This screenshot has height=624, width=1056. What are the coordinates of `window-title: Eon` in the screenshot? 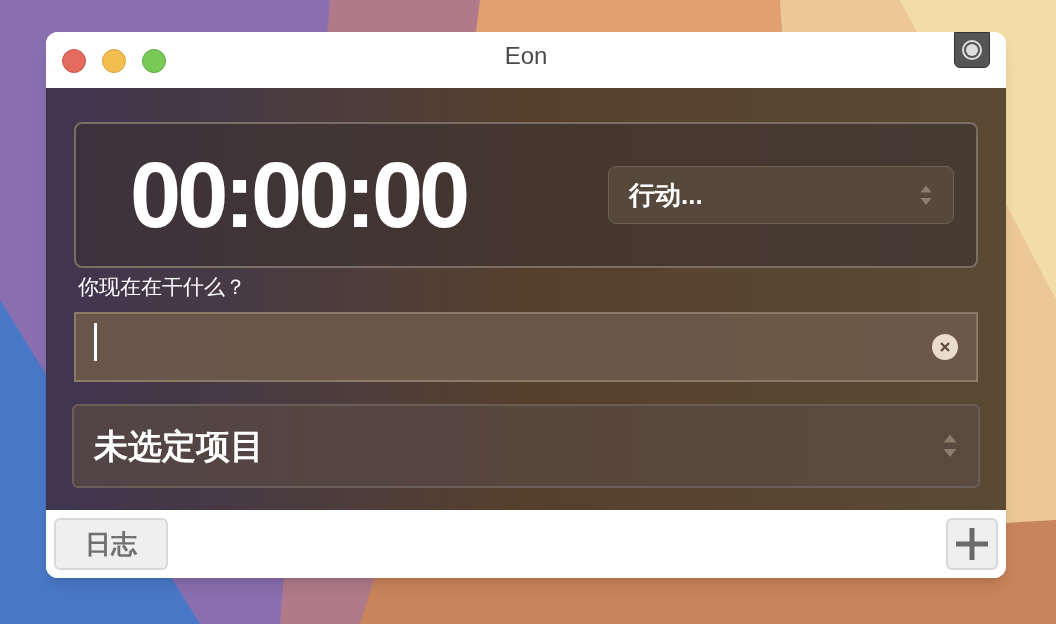 It's located at (526, 56).